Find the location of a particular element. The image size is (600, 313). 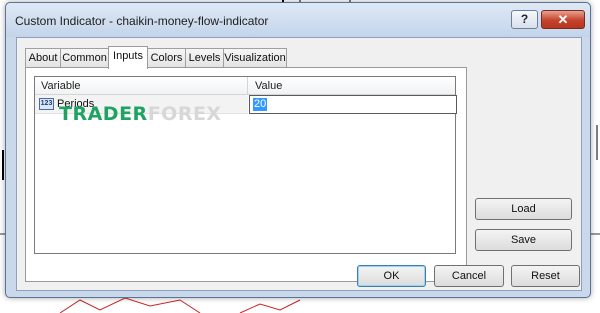

periods-value-text: 20 is located at coordinates (260, 104).